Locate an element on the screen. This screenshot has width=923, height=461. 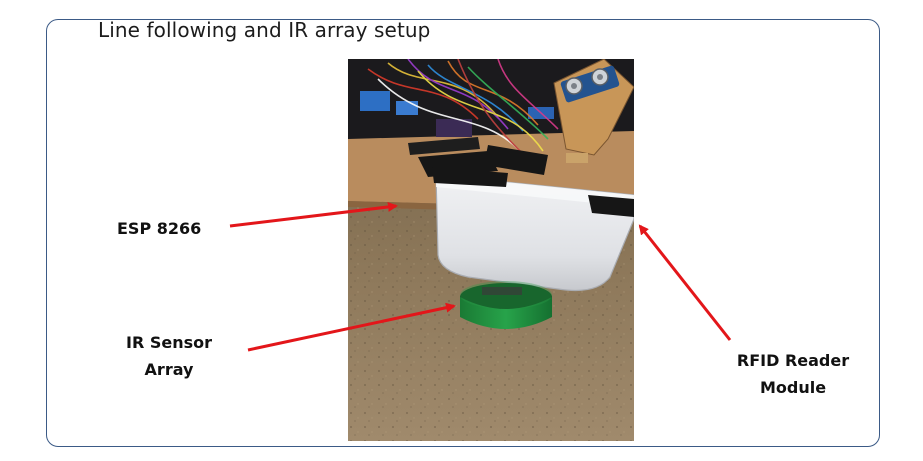
ir-sensor-label: IR Sensor Array is located at coordinates (169, 356).